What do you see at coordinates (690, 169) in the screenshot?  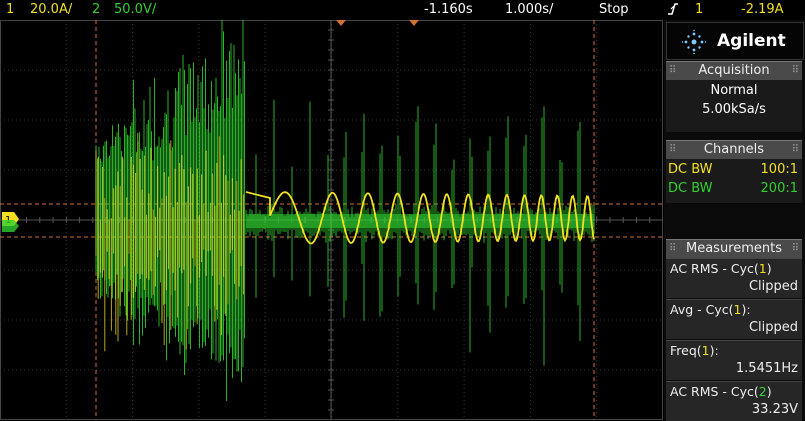 I see `ch1-coupling: DC BW` at bounding box center [690, 169].